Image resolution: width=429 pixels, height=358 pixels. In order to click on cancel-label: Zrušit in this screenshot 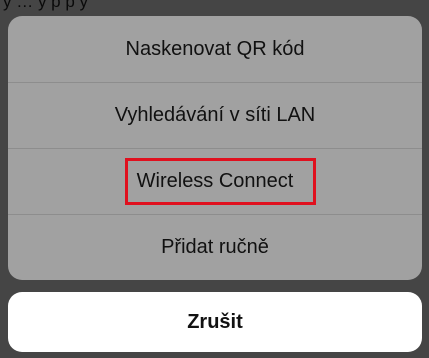, I will do `click(215, 321)`.